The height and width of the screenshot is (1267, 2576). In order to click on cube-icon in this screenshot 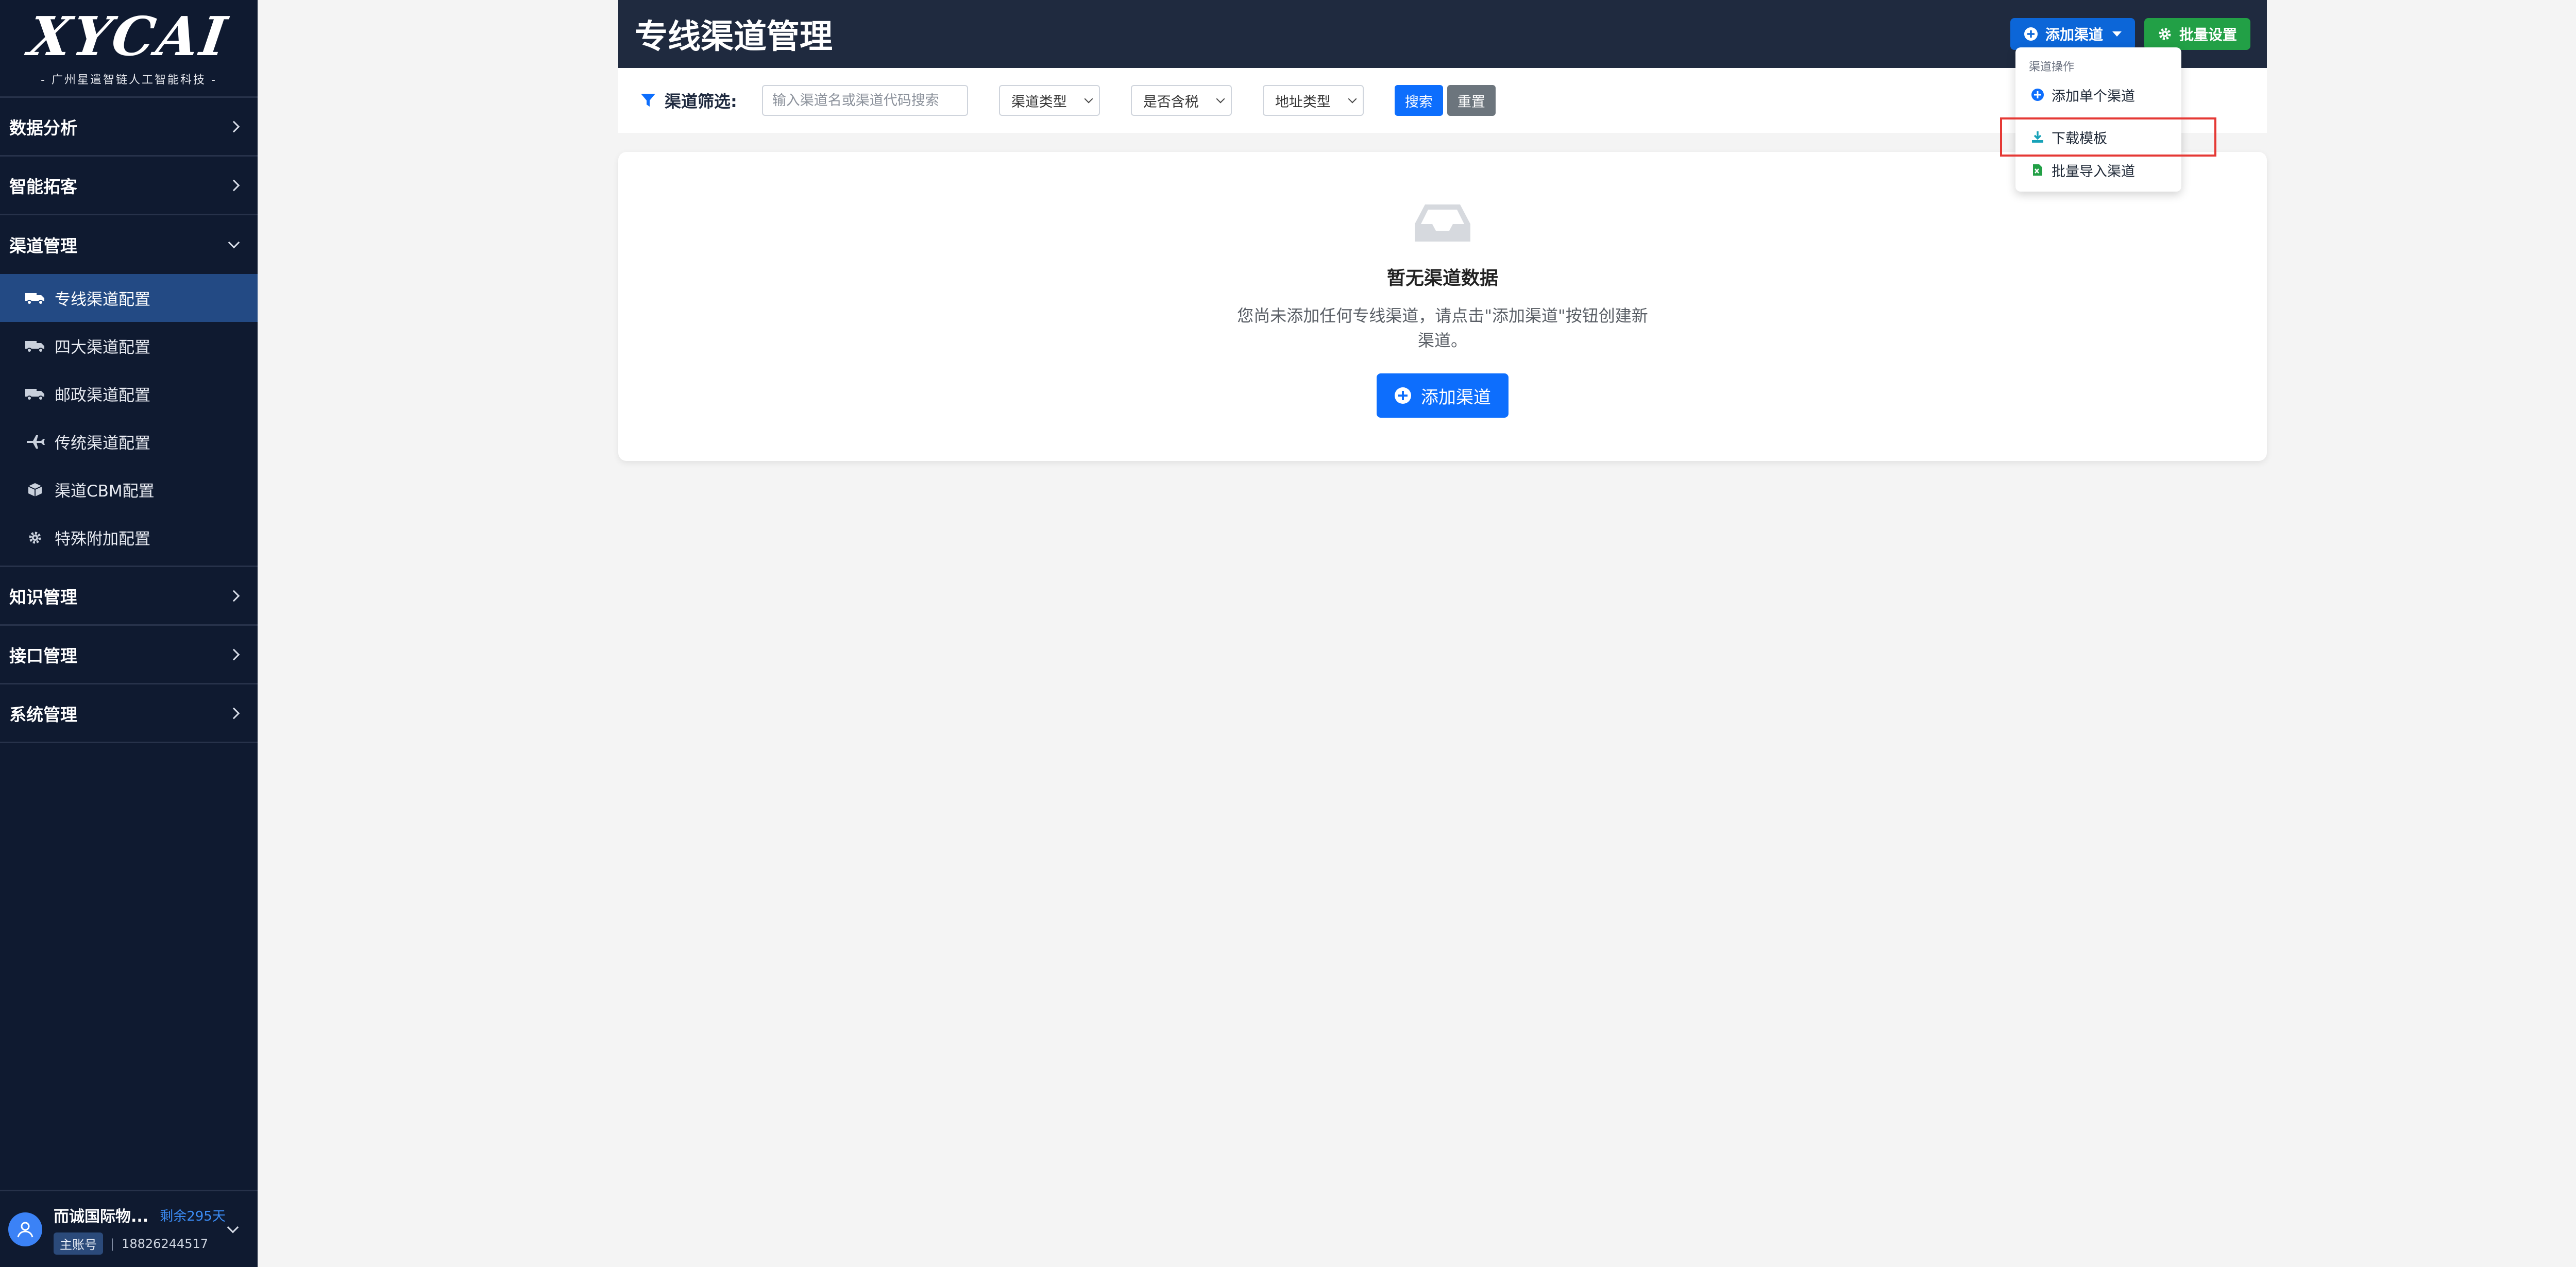, I will do `click(35, 489)`.